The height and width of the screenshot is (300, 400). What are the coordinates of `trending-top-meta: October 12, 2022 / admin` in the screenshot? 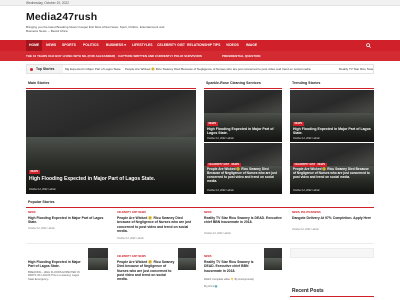 It's located at (306, 138).